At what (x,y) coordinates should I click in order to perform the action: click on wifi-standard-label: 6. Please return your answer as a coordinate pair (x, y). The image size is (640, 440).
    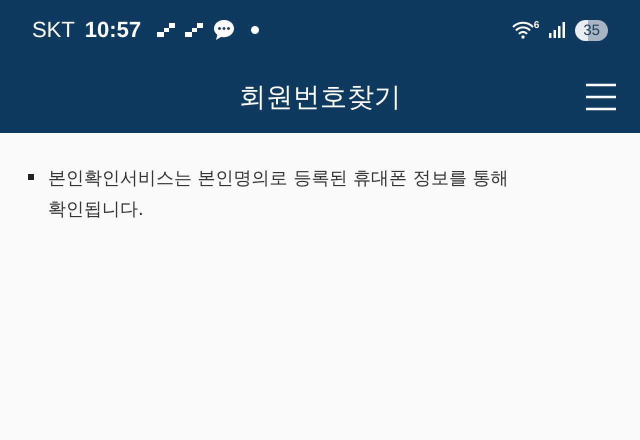
    Looking at the image, I should click on (537, 26).